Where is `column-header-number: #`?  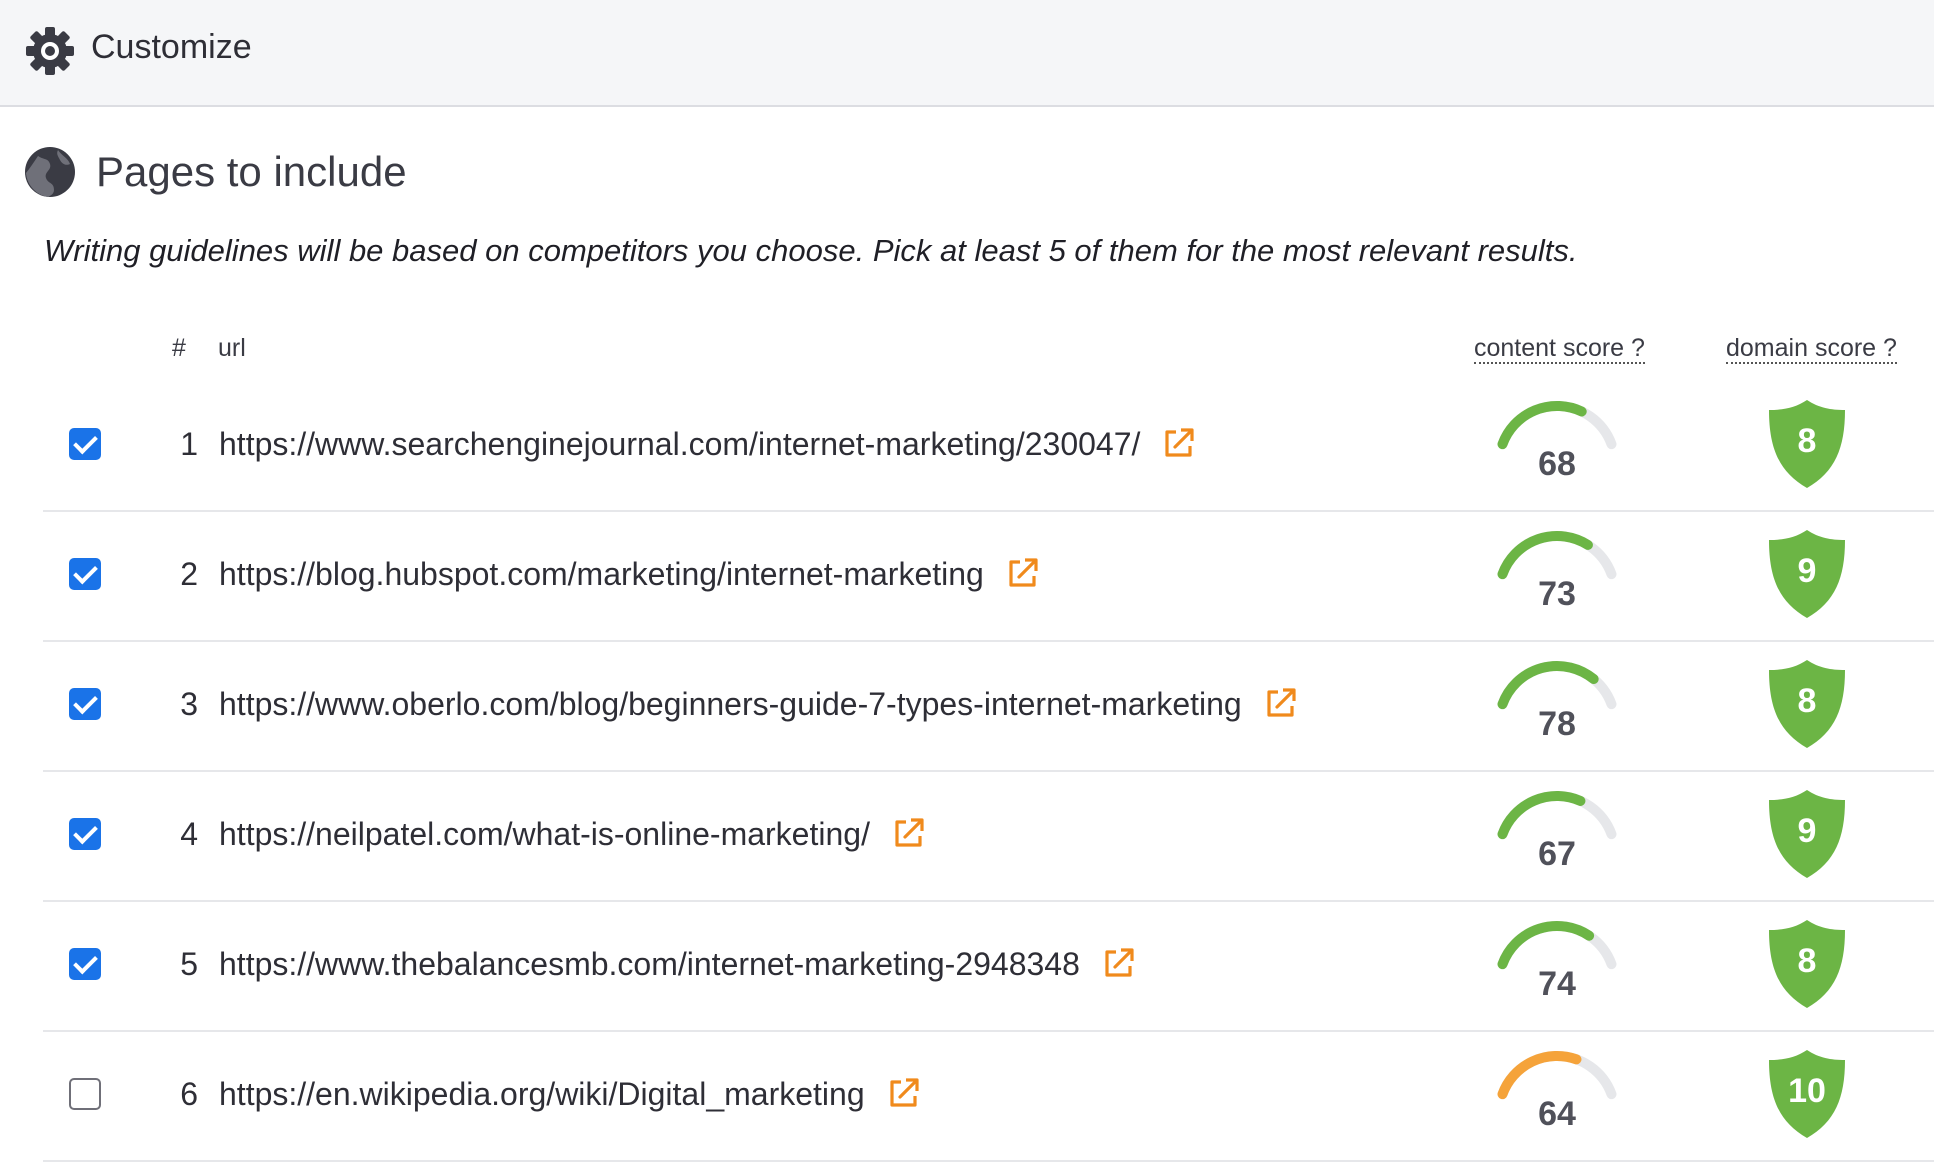
column-header-number: # is located at coordinates (179, 348).